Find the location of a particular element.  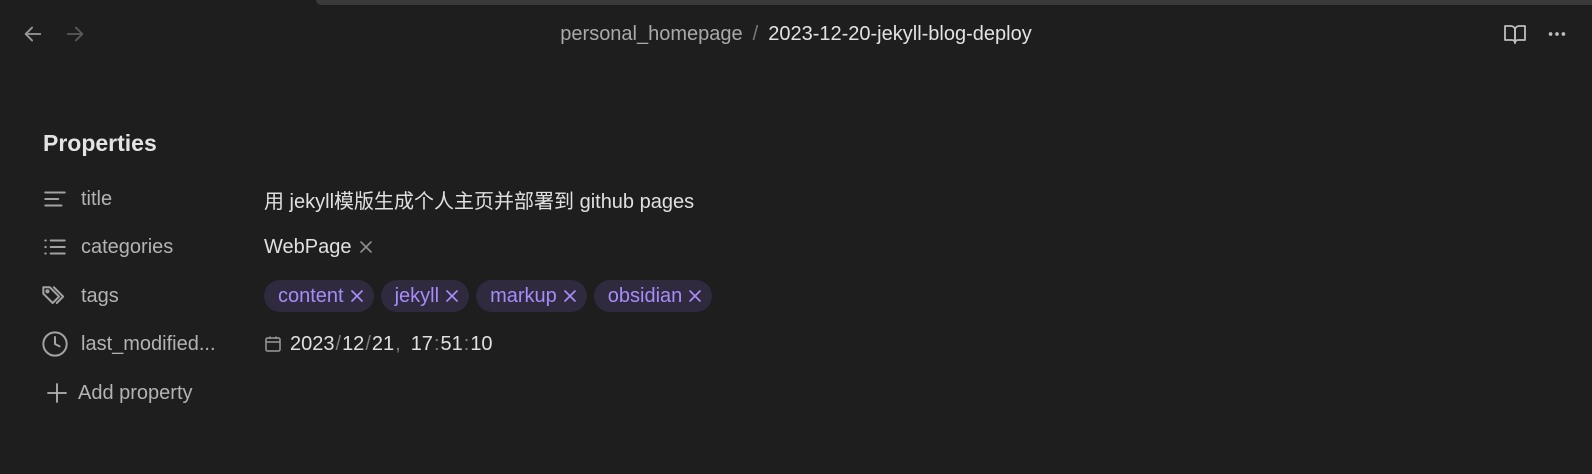

property-row-title: title 用 jekyll模版生成个人主页并部署到 github pages is located at coordinates (540, 199).